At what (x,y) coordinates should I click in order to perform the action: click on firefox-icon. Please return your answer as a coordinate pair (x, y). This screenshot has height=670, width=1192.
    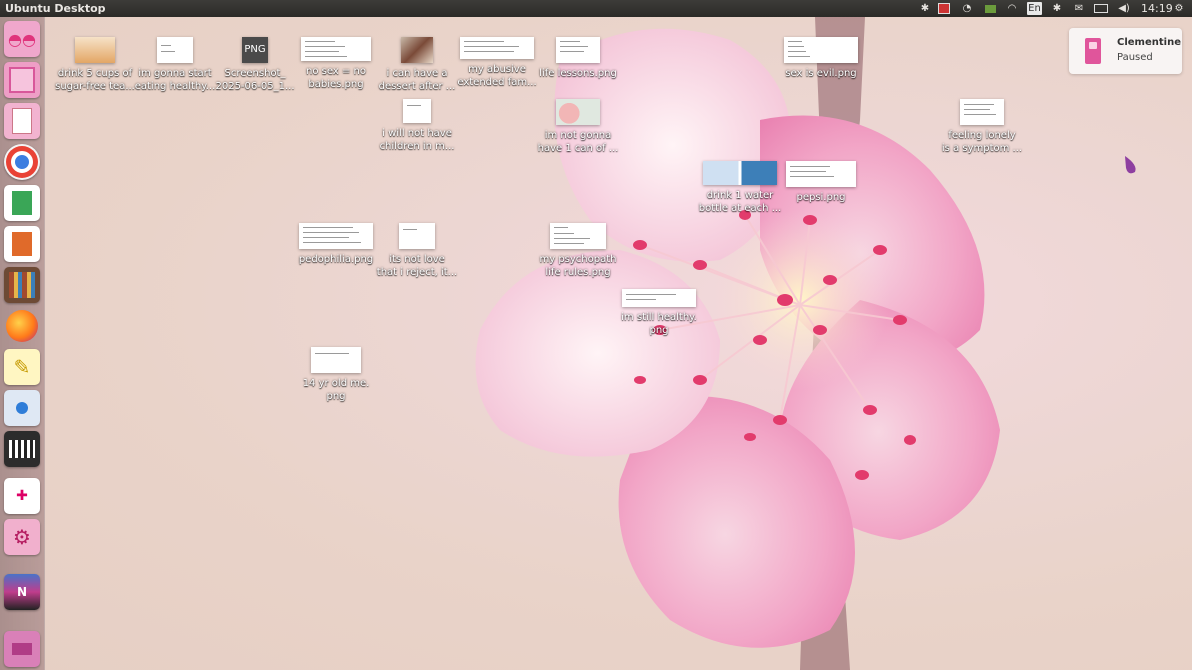
    Looking at the image, I should click on (22, 326).